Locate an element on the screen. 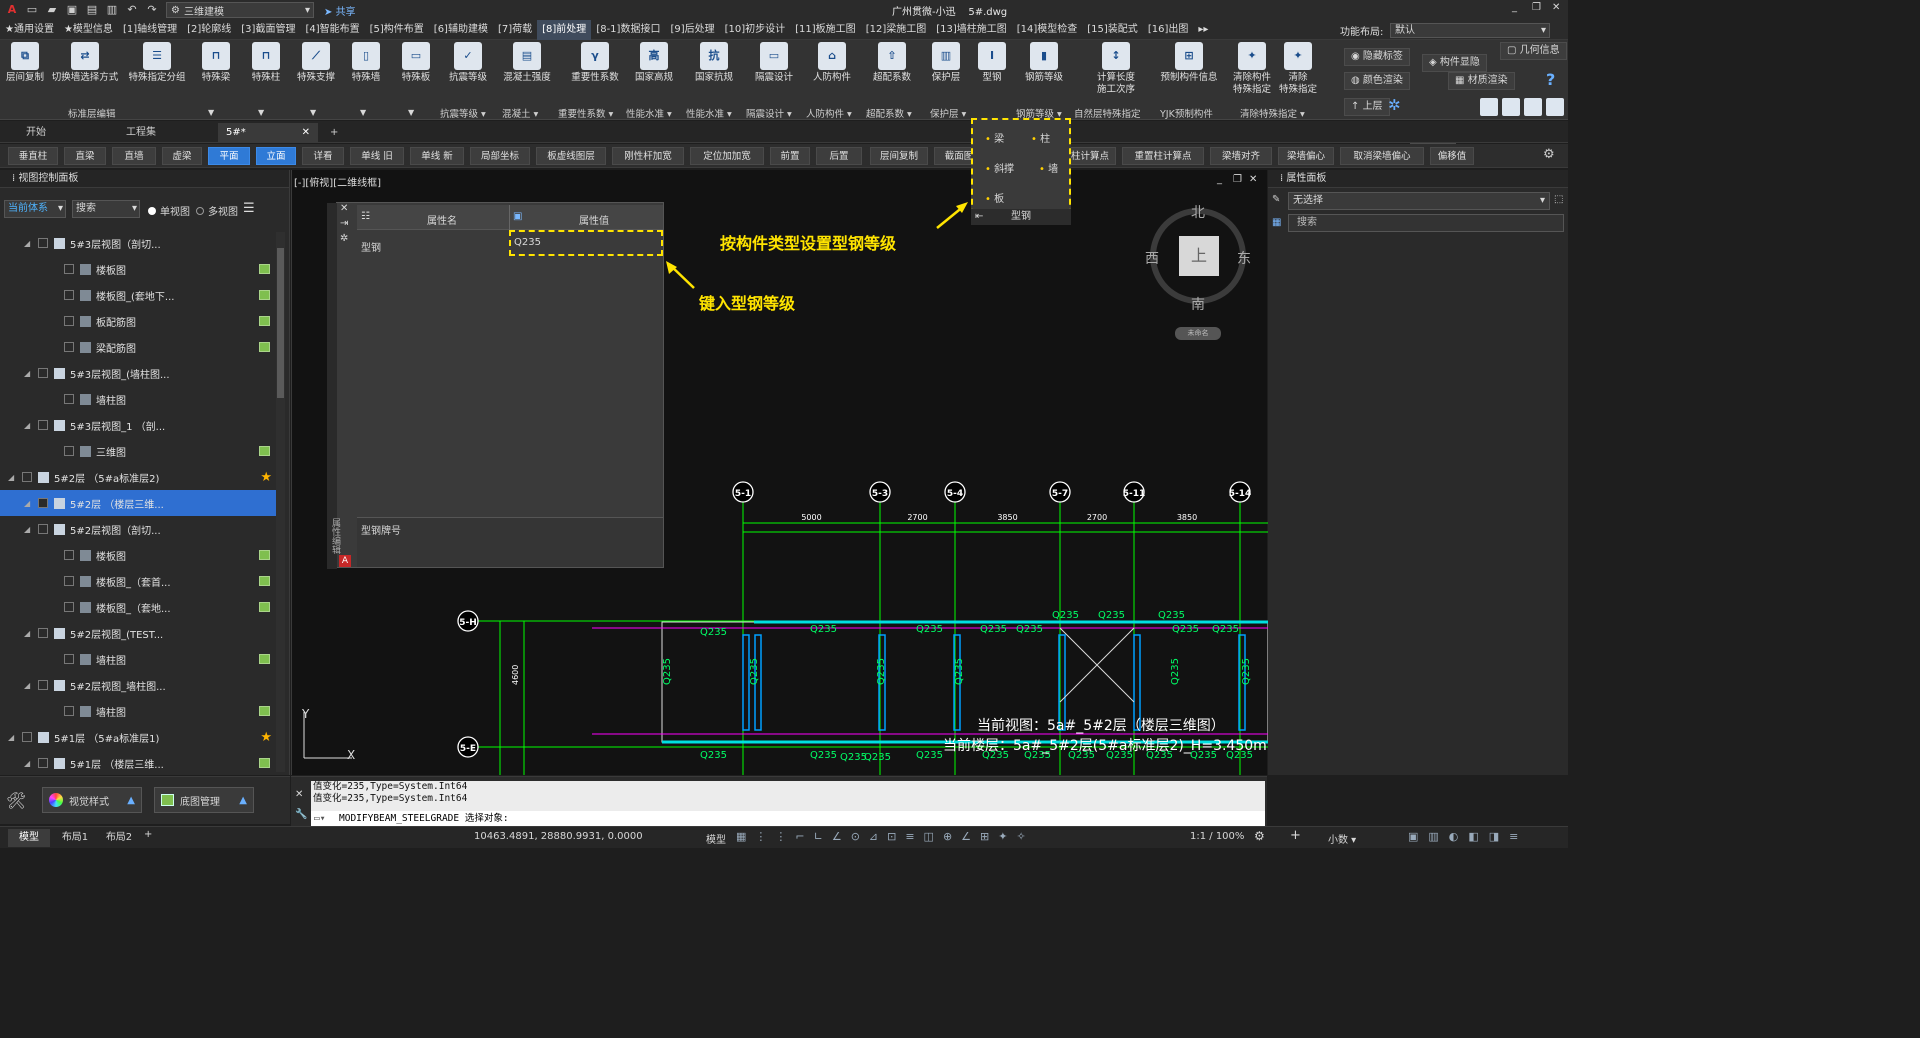 Image resolution: width=1920 pixels, height=1038 pixels. annotation-scale: 1:1 / 100% is located at coordinates (1217, 836).